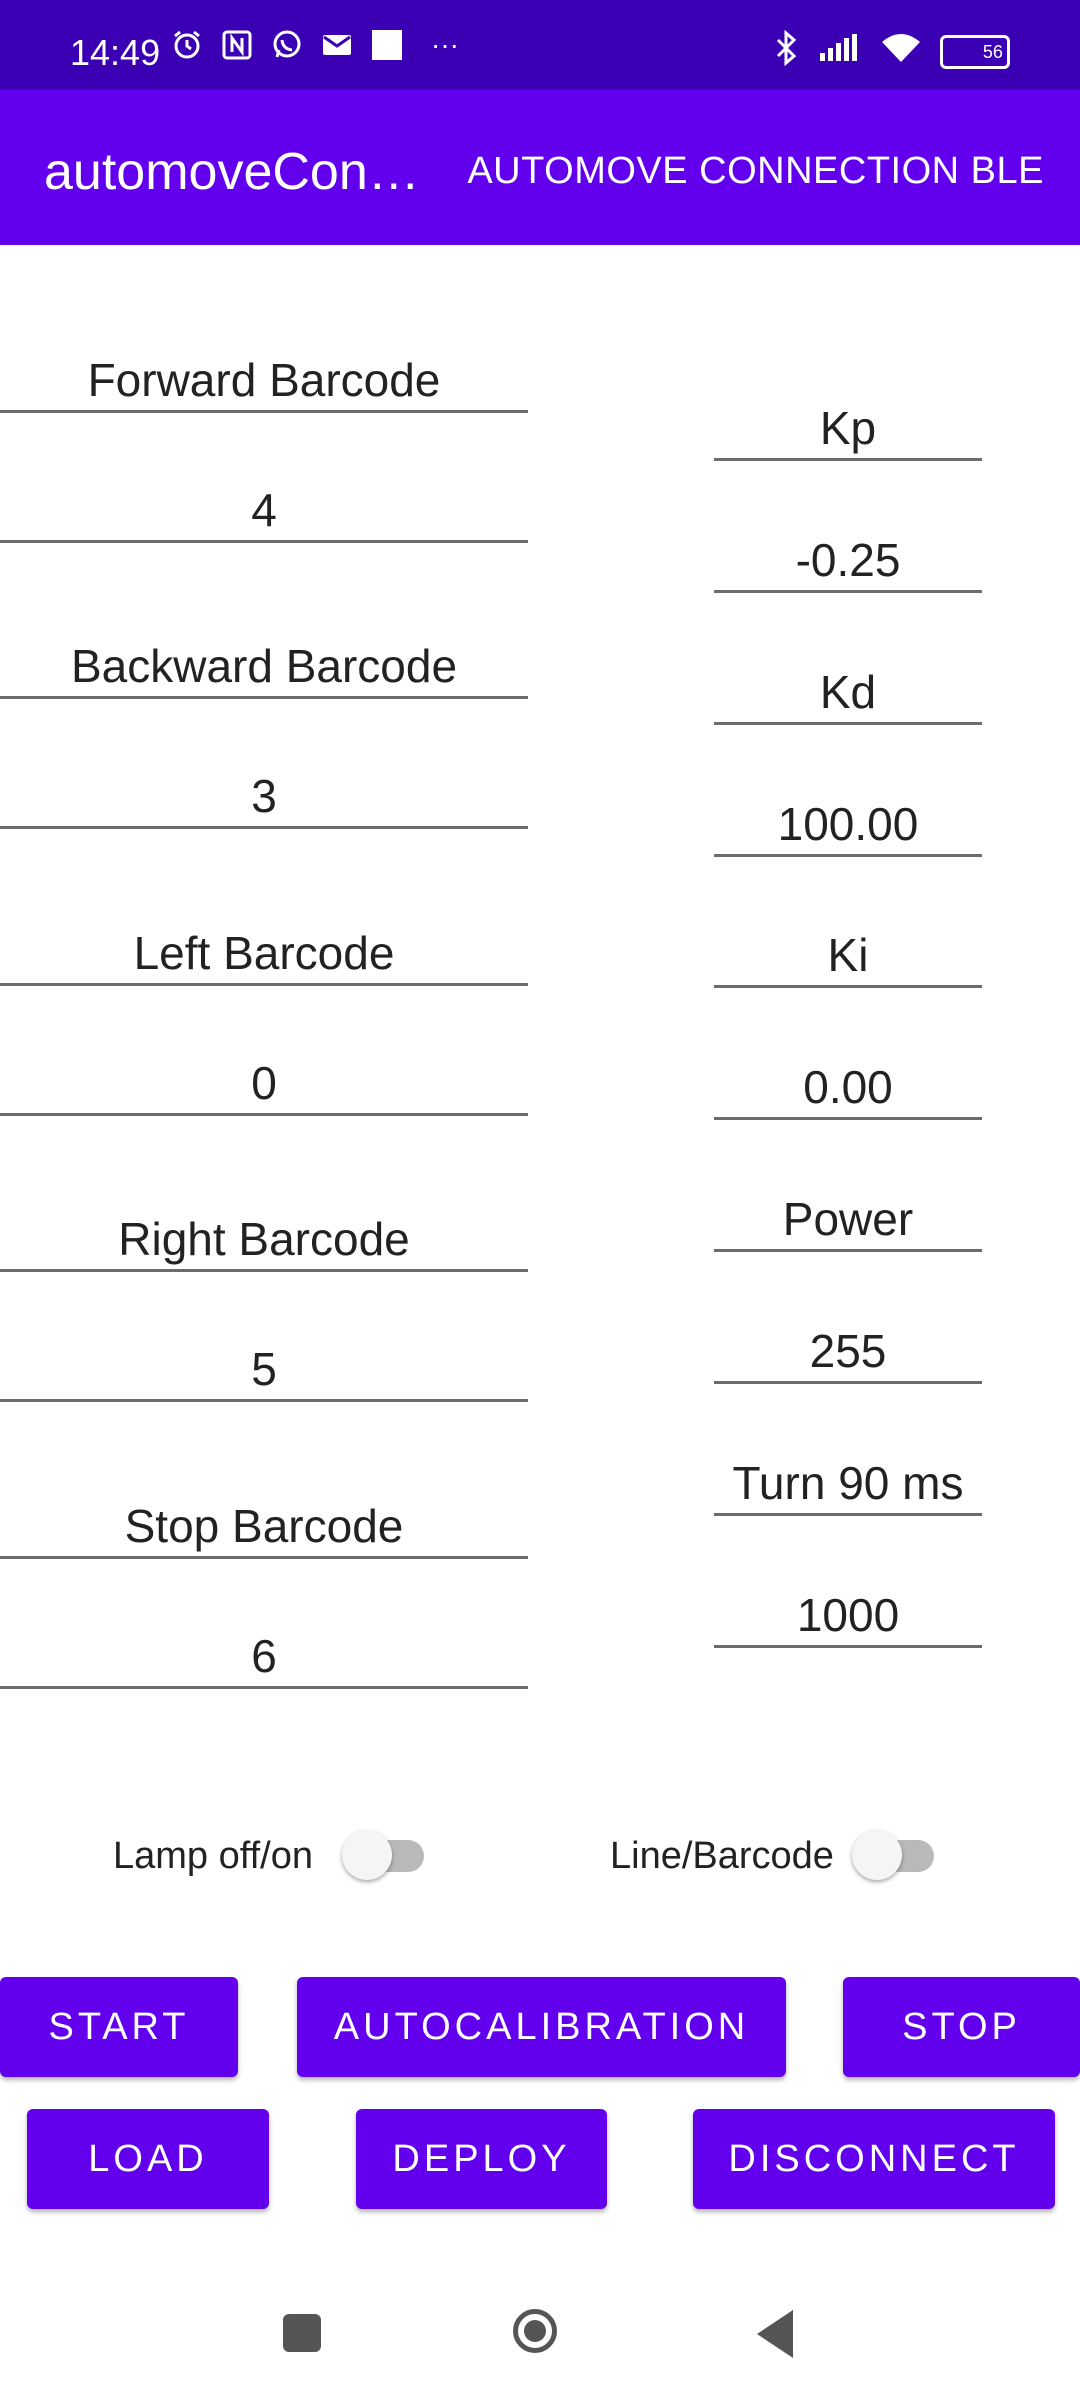 Image resolution: width=1080 pixels, height=2400 pixels. I want to click on lamp-switch-thumb, so click(367, 1855).